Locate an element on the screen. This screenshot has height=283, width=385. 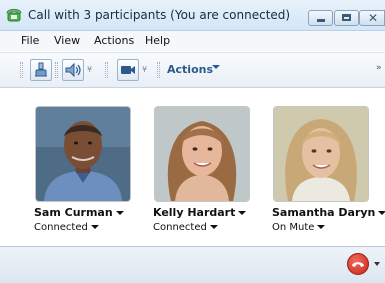
hang-up-icon is located at coordinates (358, 264).